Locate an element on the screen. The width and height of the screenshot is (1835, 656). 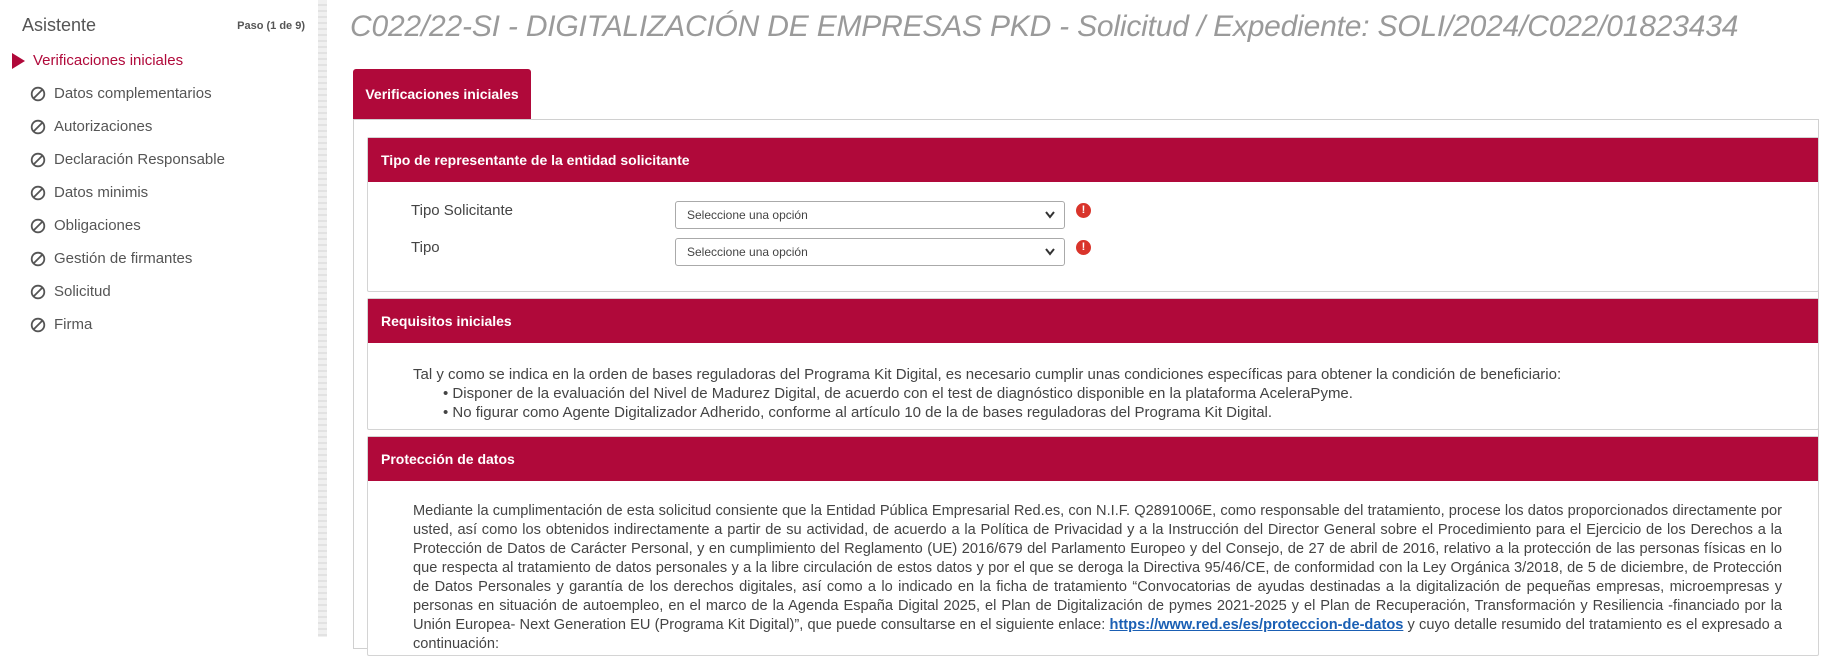
sidebar-item-datos-minimis: Datos minimis is located at coordinates (159, 196).